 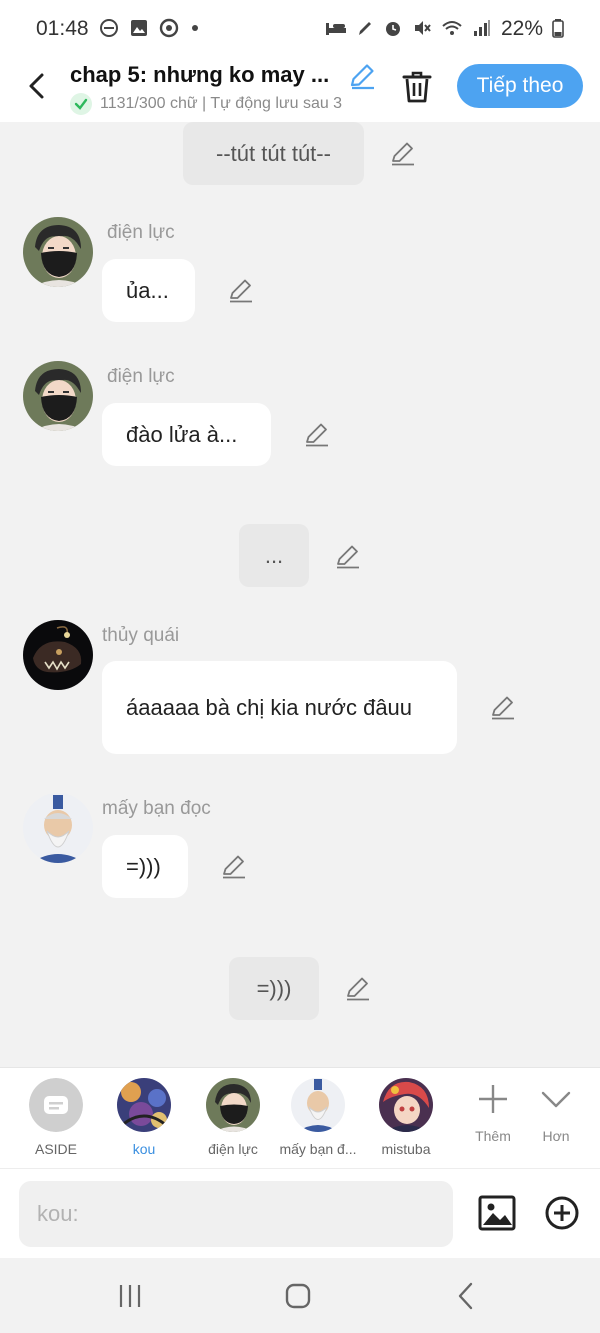 What do you see at coordinates (406, 1149) in the screenshot?
I see `character-label: mistuba` at bounding box center [406, 1149].